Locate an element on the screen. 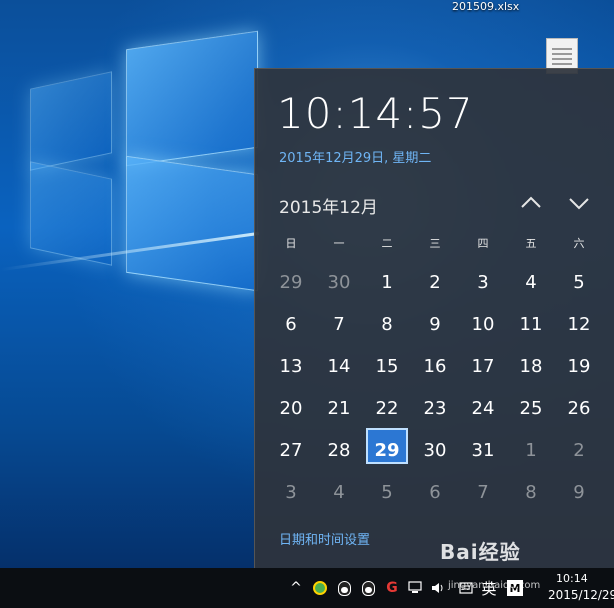  calendar-day: 11 is located at coordinates (531, 324).